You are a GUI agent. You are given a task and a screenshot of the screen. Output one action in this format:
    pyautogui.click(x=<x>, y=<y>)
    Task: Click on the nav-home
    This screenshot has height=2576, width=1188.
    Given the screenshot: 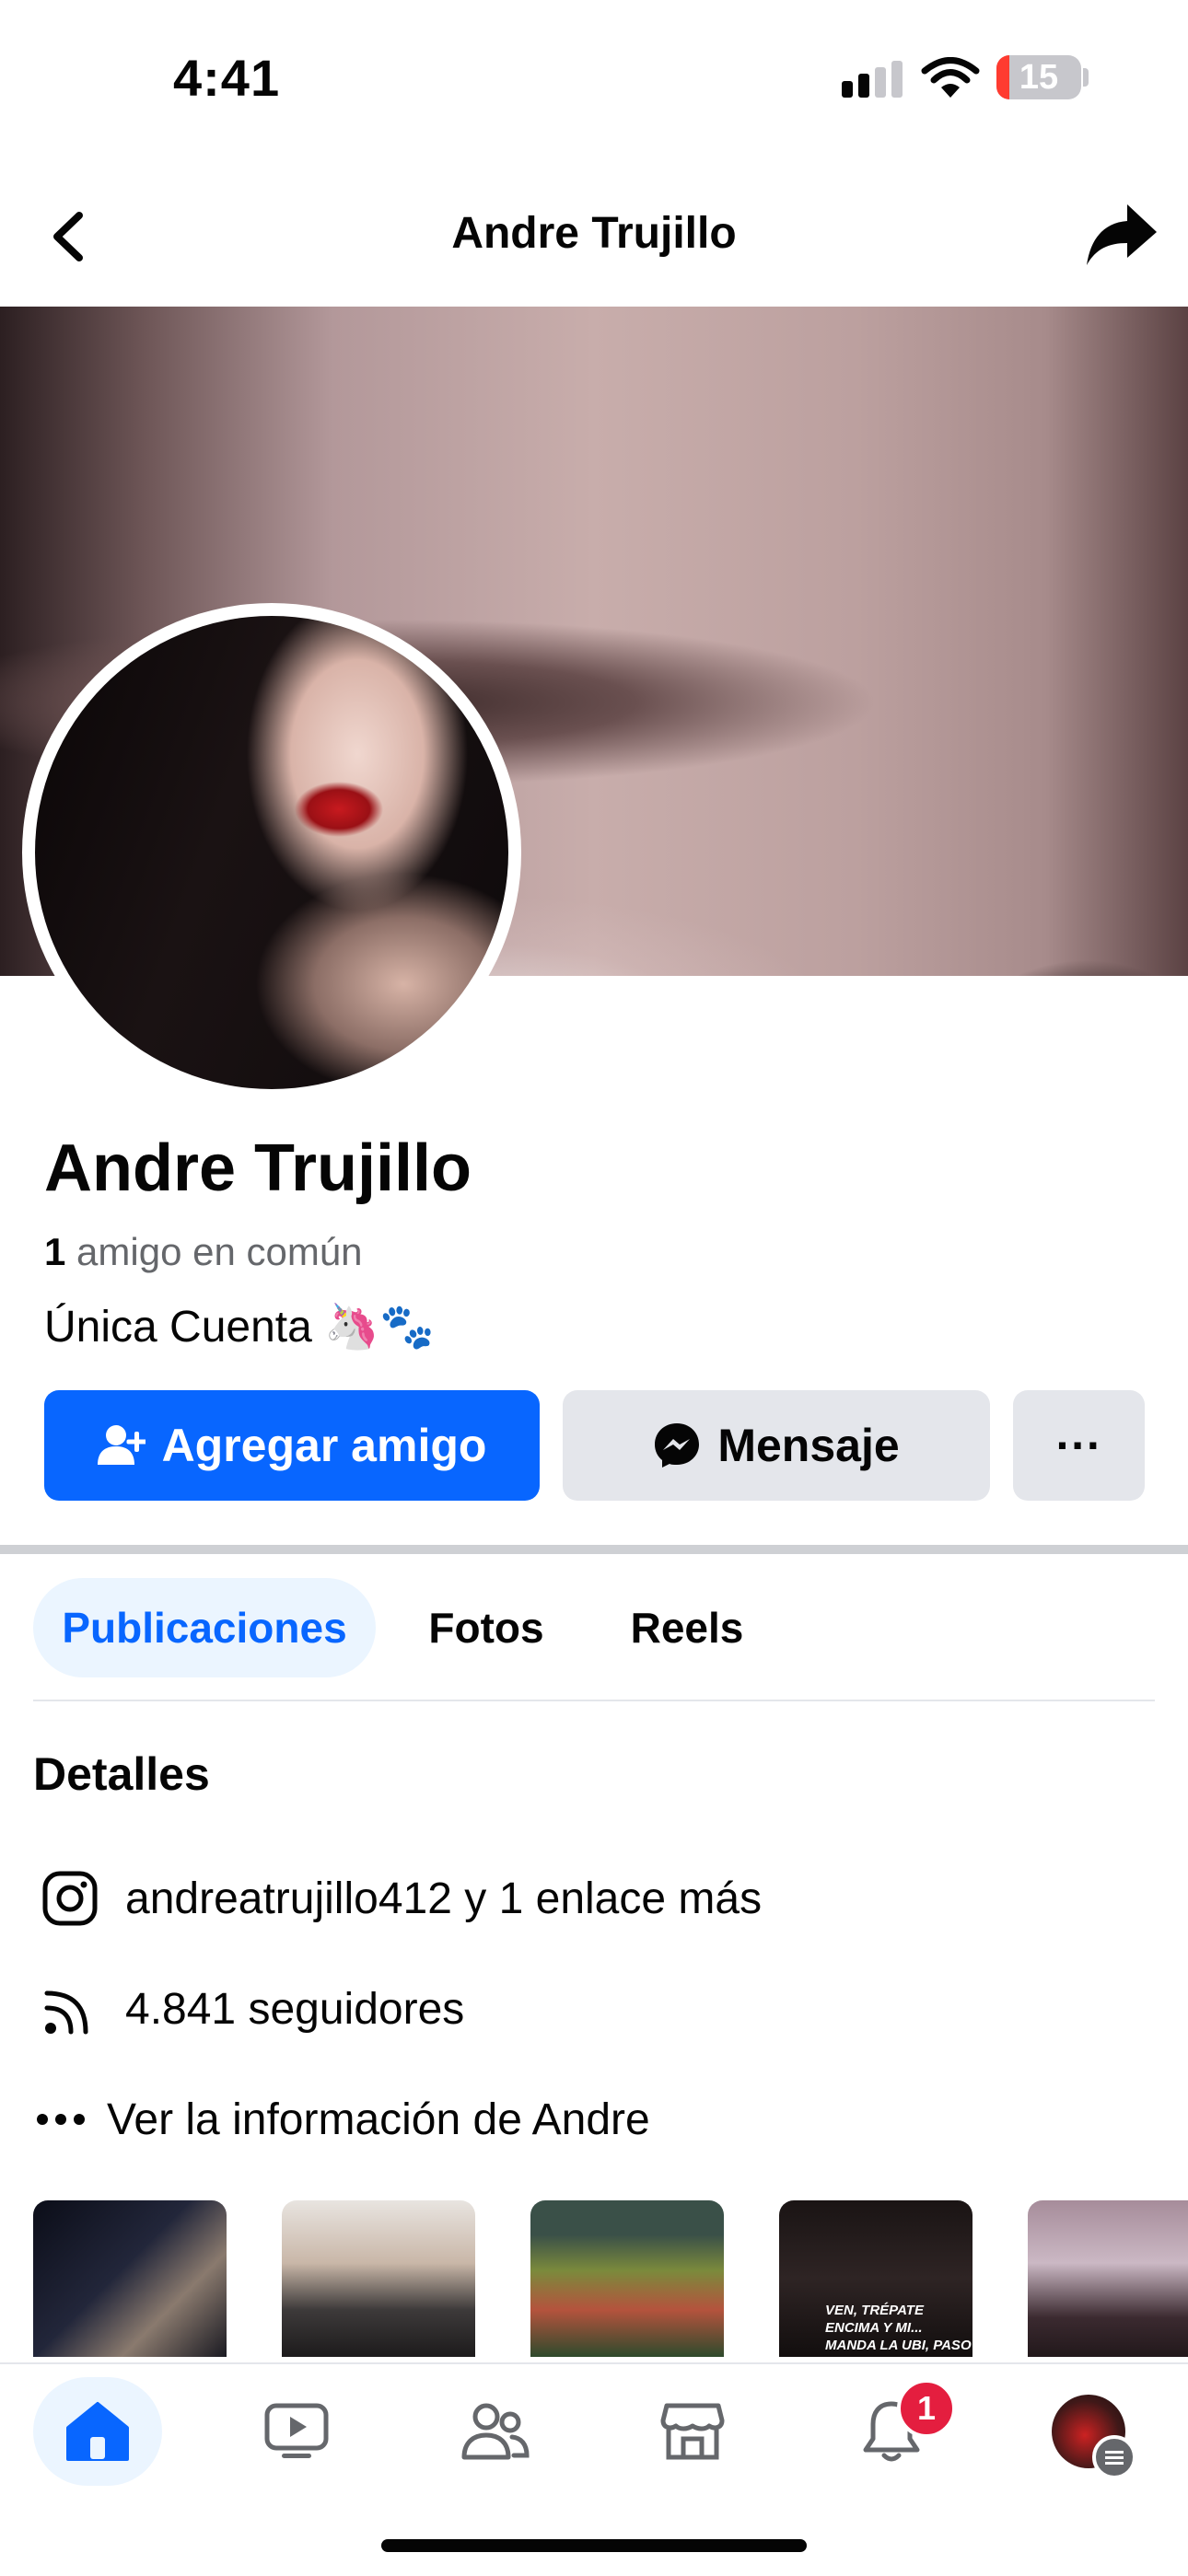 What is the action you would take?
    pyautogui.click(x=97, y=2431)
    